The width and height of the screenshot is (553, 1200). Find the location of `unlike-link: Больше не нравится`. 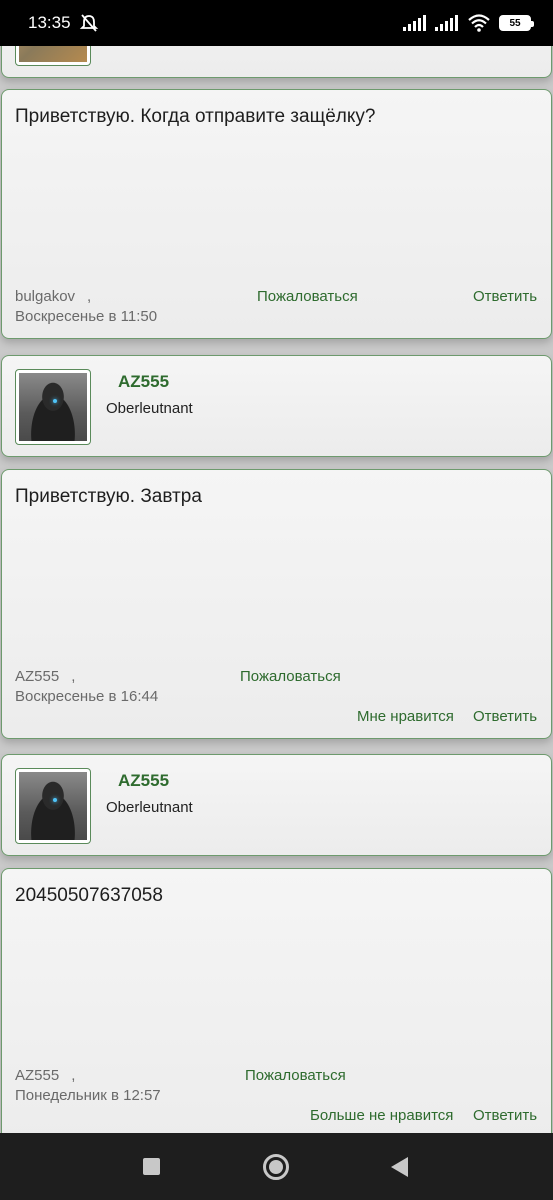

unlike-link: Больше не нравится is located at coordinates (381, 1115).